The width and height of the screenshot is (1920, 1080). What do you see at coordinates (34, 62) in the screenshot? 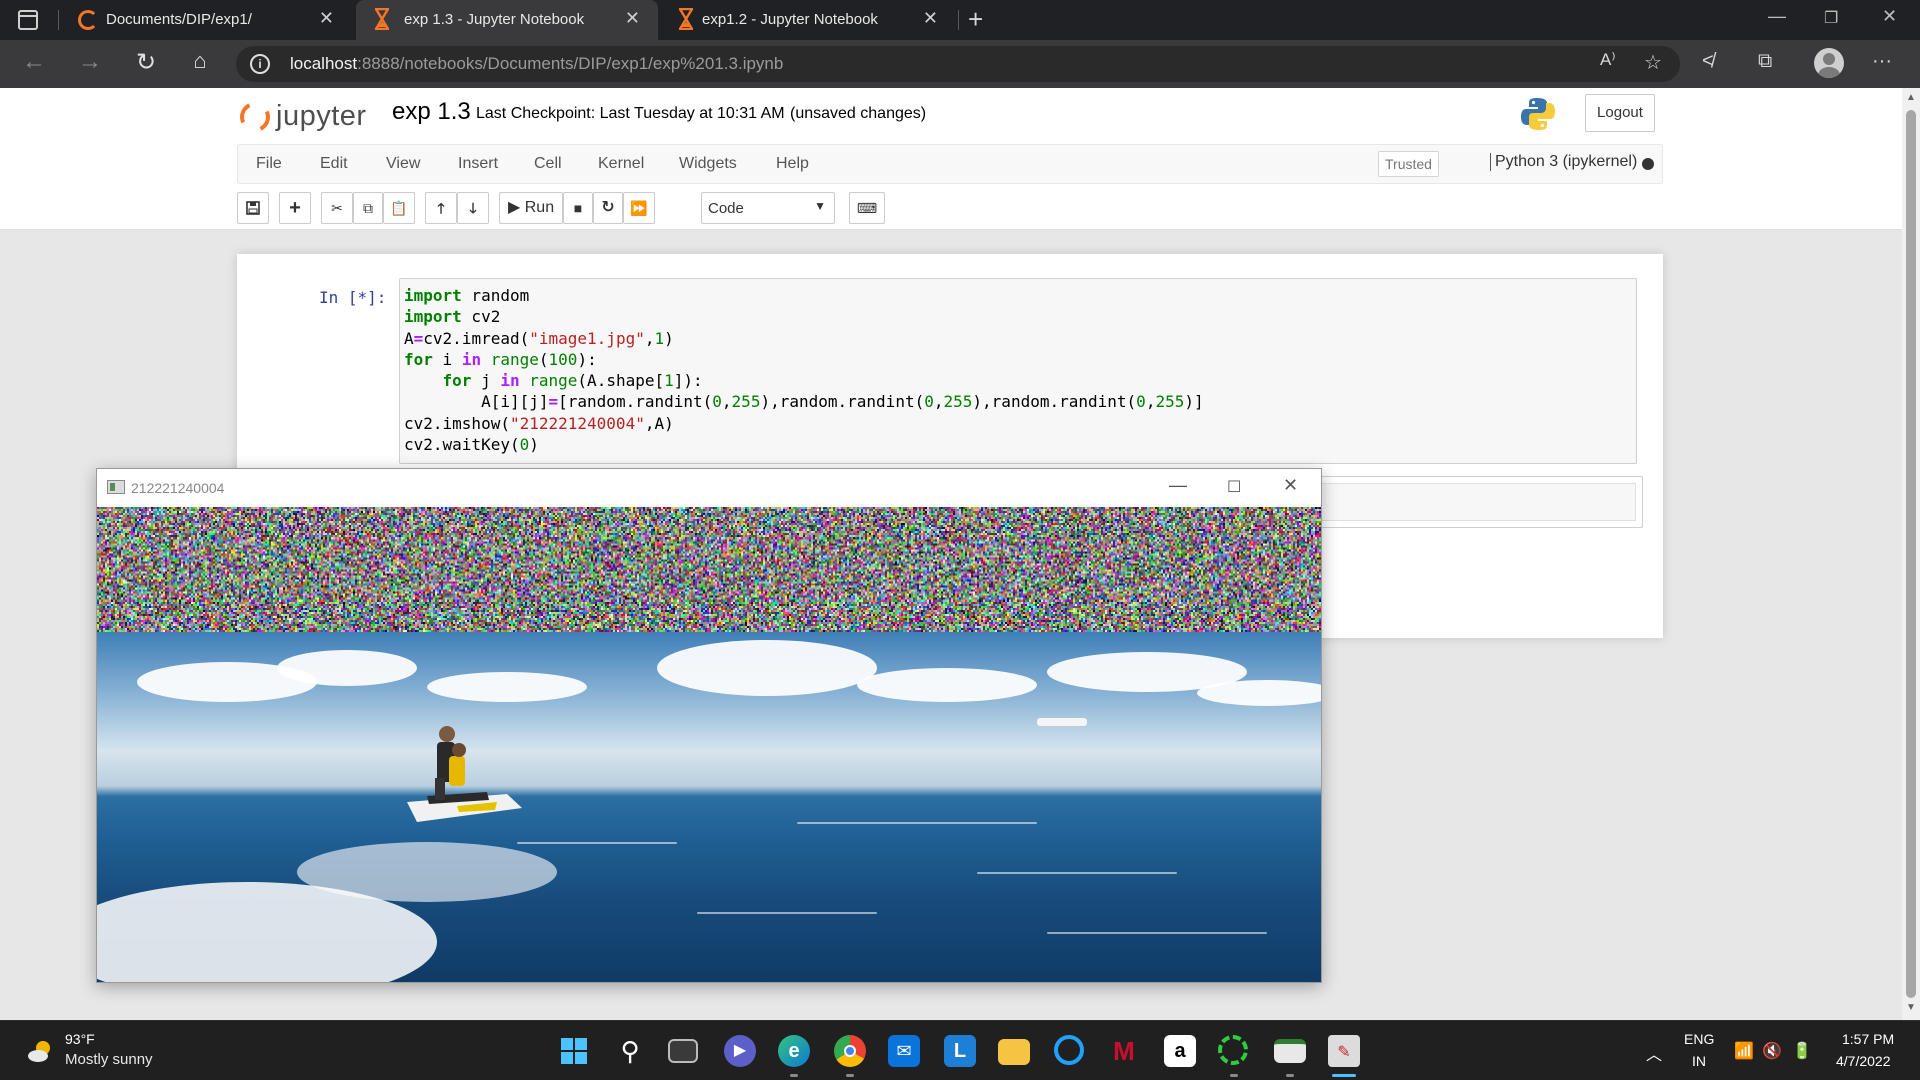
I see `back-icon: ←` at bounding box center [34, 62].